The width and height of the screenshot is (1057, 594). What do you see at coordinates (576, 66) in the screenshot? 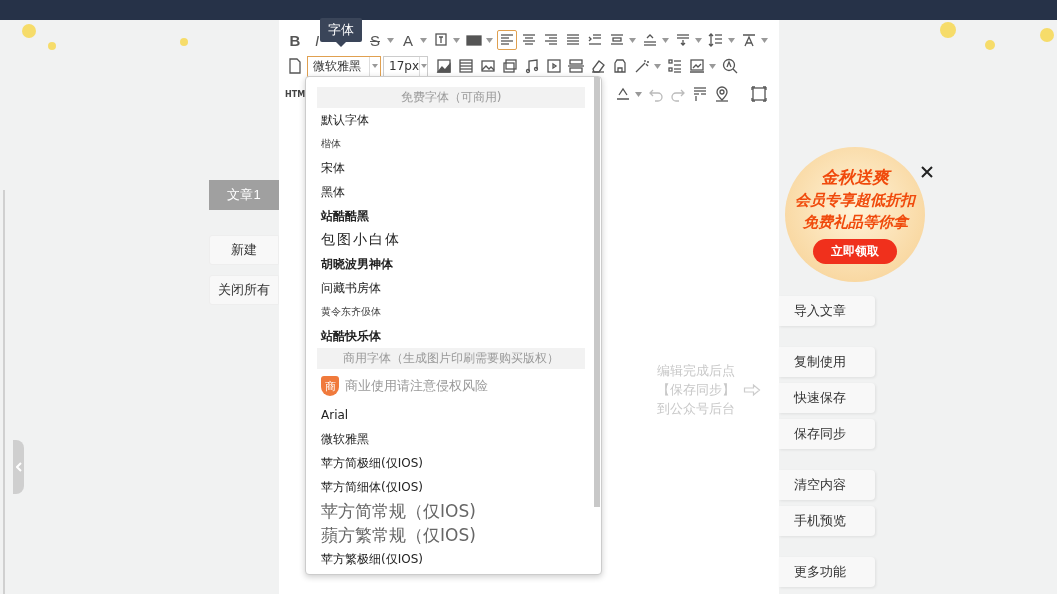
I see `divider-icon` at bounding box center [576, 66].